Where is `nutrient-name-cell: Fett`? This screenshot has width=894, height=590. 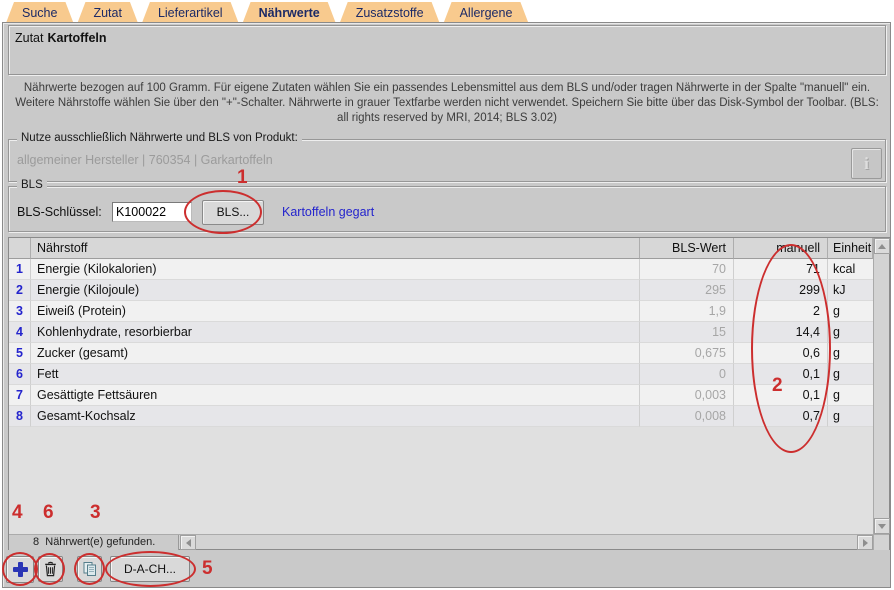 nutrient-name-cell: Fett is located at coordinates (335, 374).